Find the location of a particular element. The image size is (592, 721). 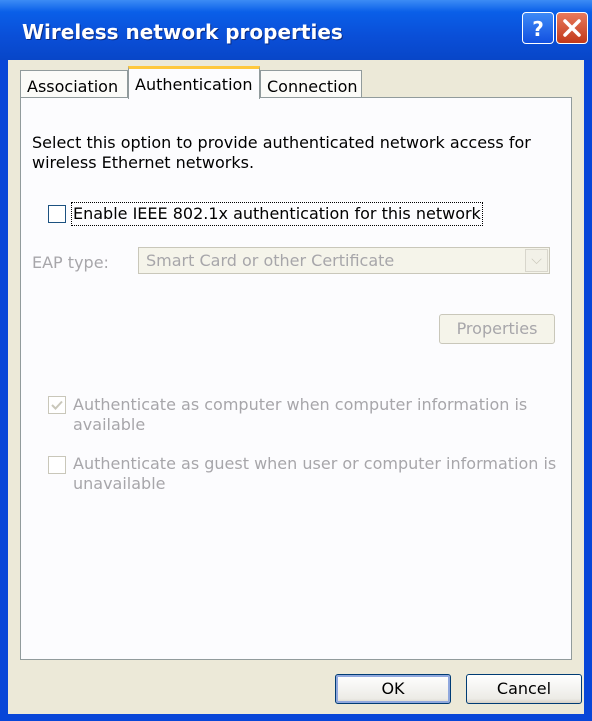

title-bar: Wireless network properties ? is located at coordinates (296, 30).